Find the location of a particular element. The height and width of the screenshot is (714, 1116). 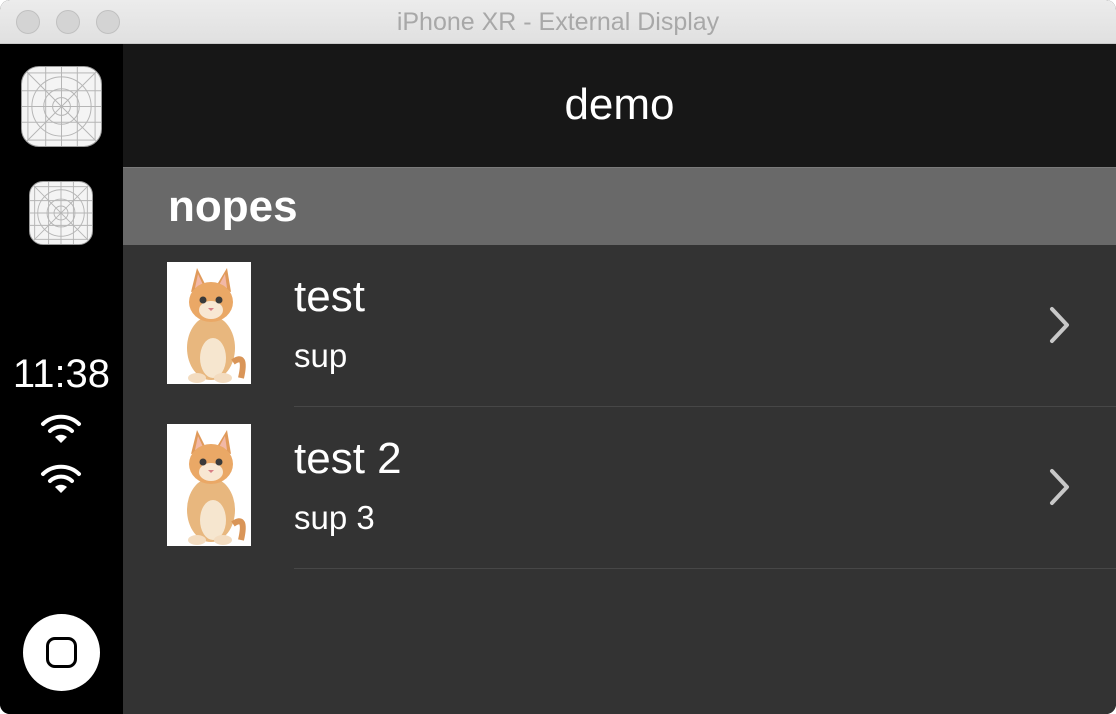

carplay-dock: 11:38 is located at coordinates (61, 379).